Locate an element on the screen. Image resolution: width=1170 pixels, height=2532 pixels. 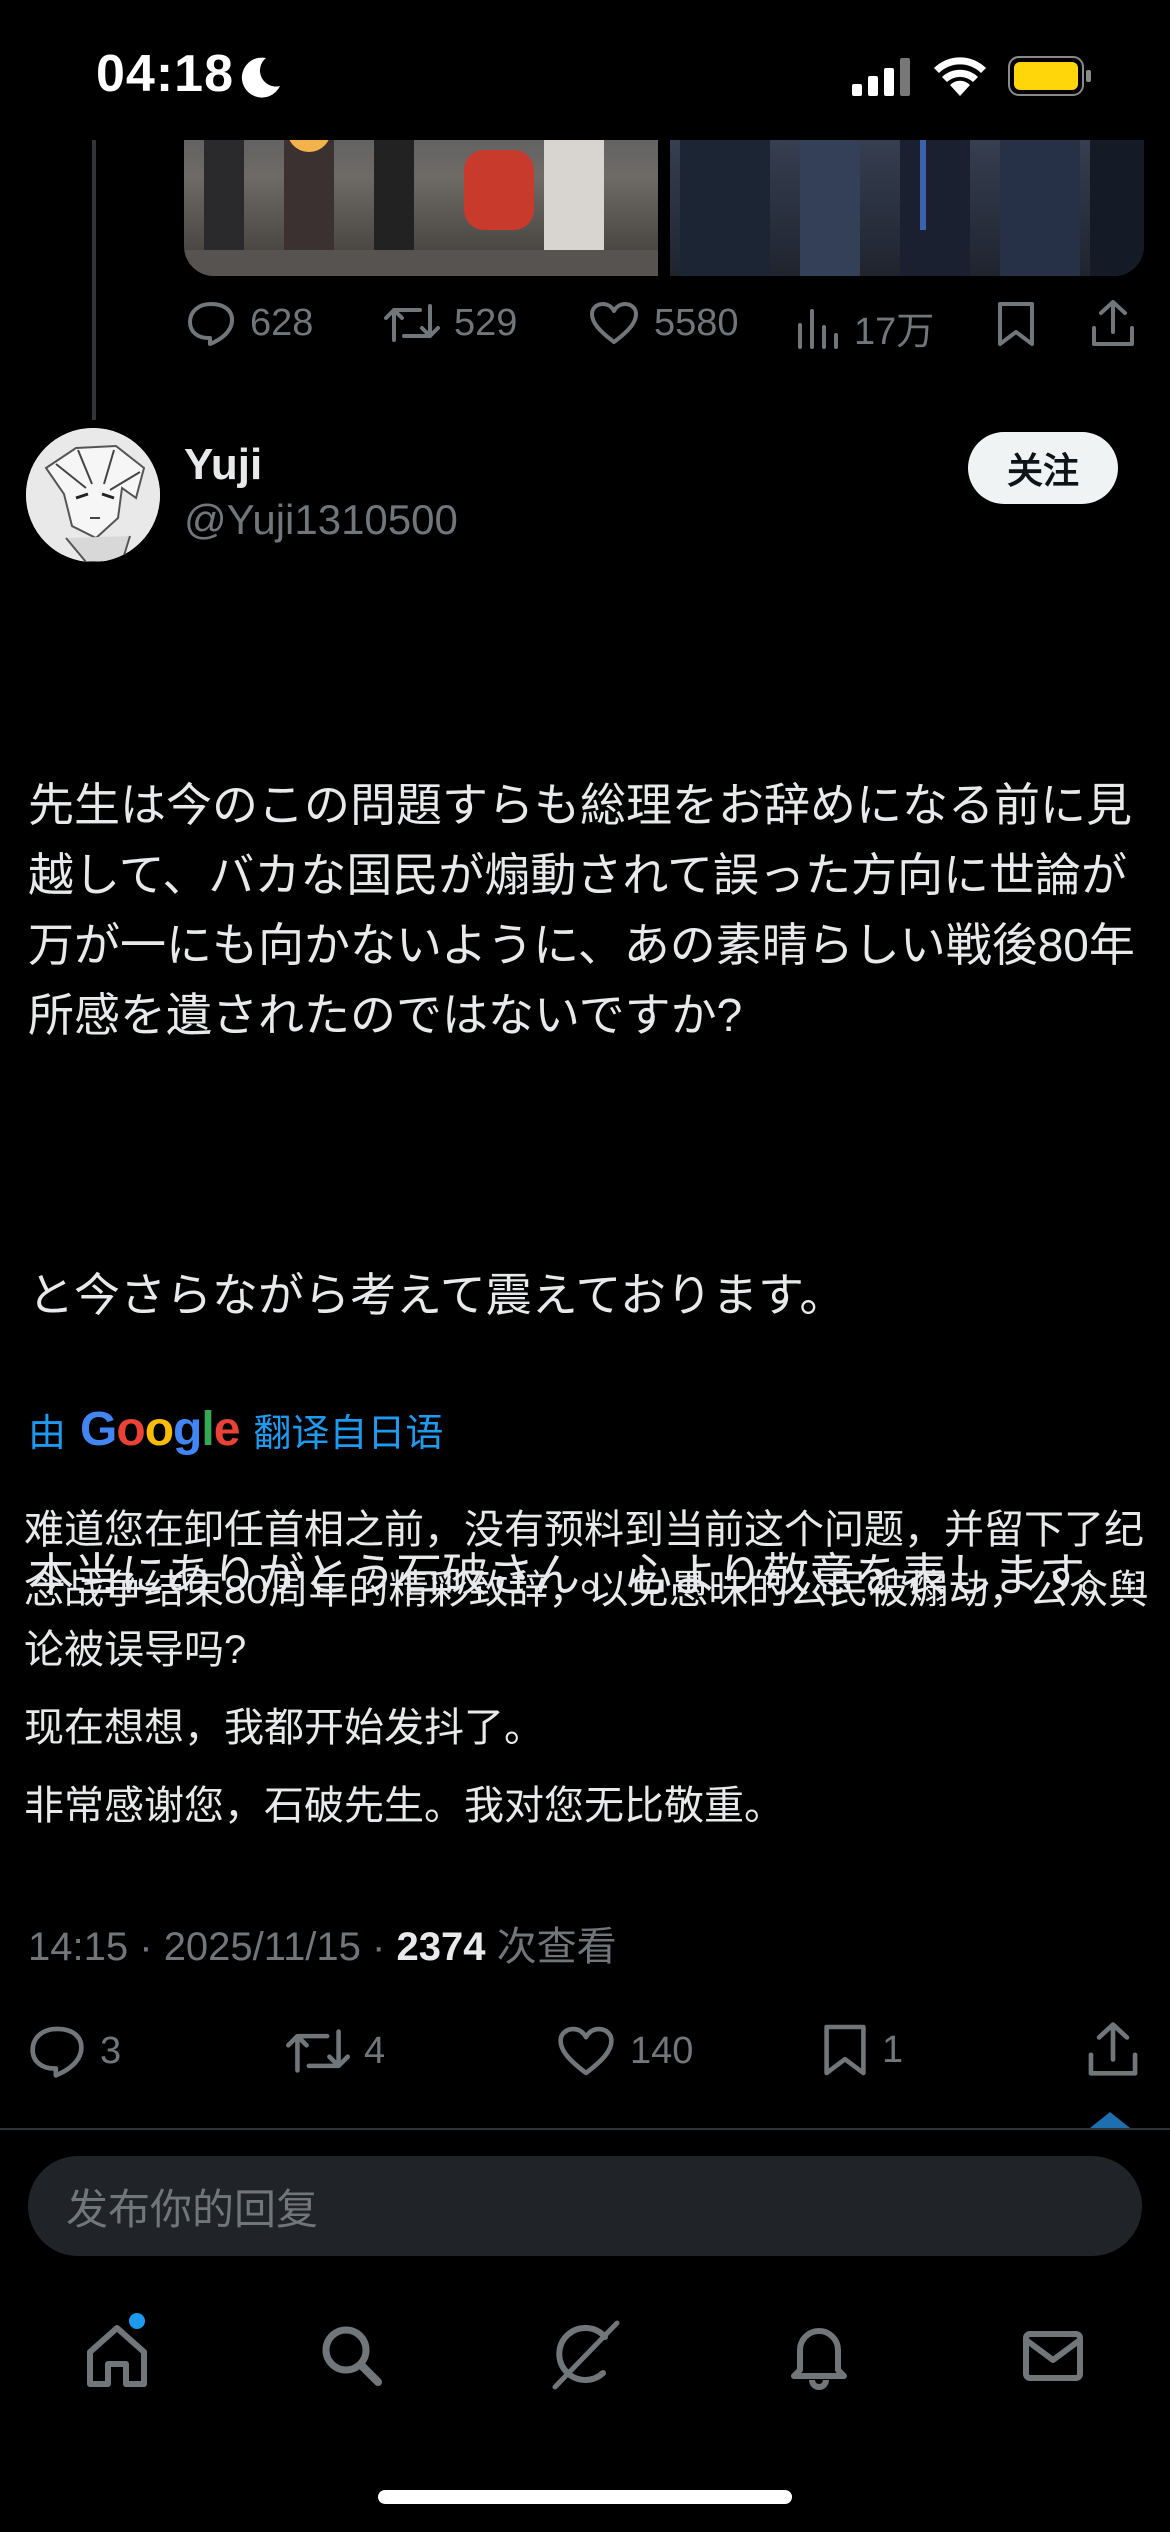
tab-search is located at coordinates (351, 2355).